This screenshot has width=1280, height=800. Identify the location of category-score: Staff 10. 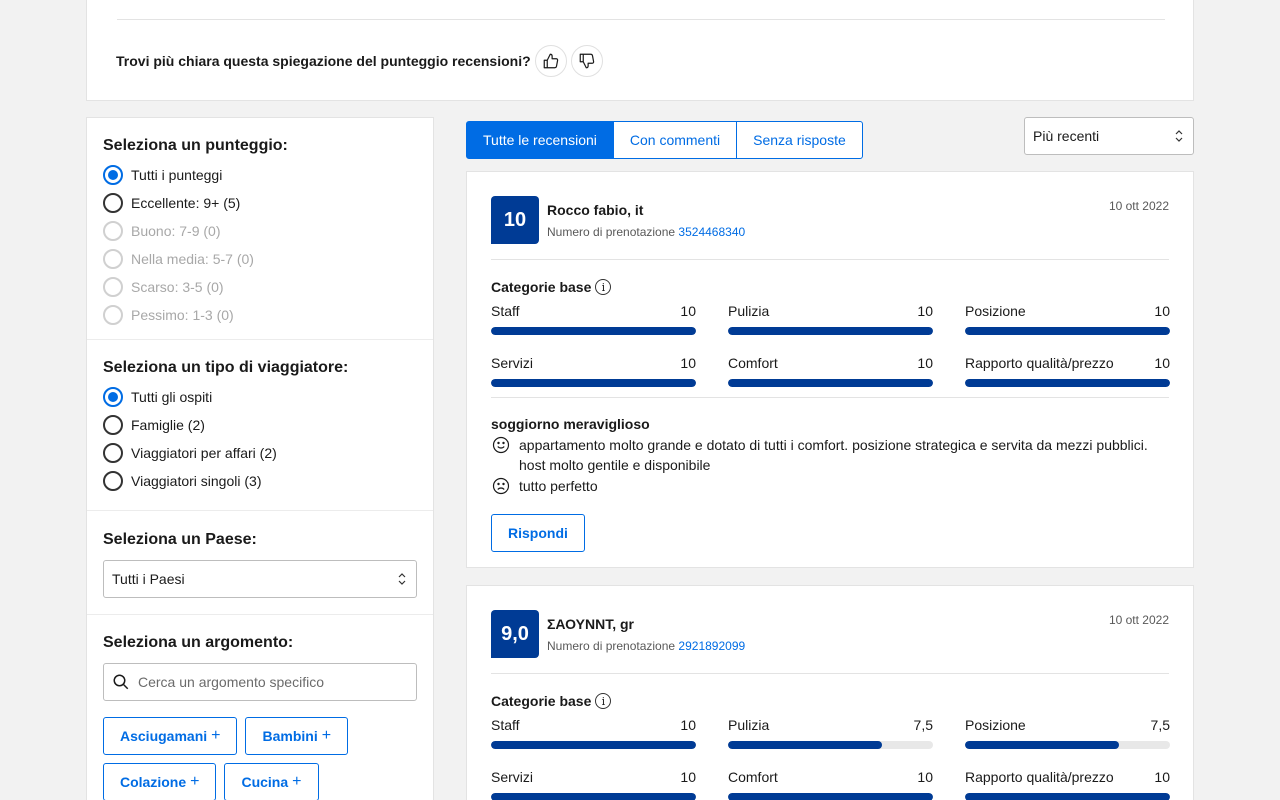
(593, 732).